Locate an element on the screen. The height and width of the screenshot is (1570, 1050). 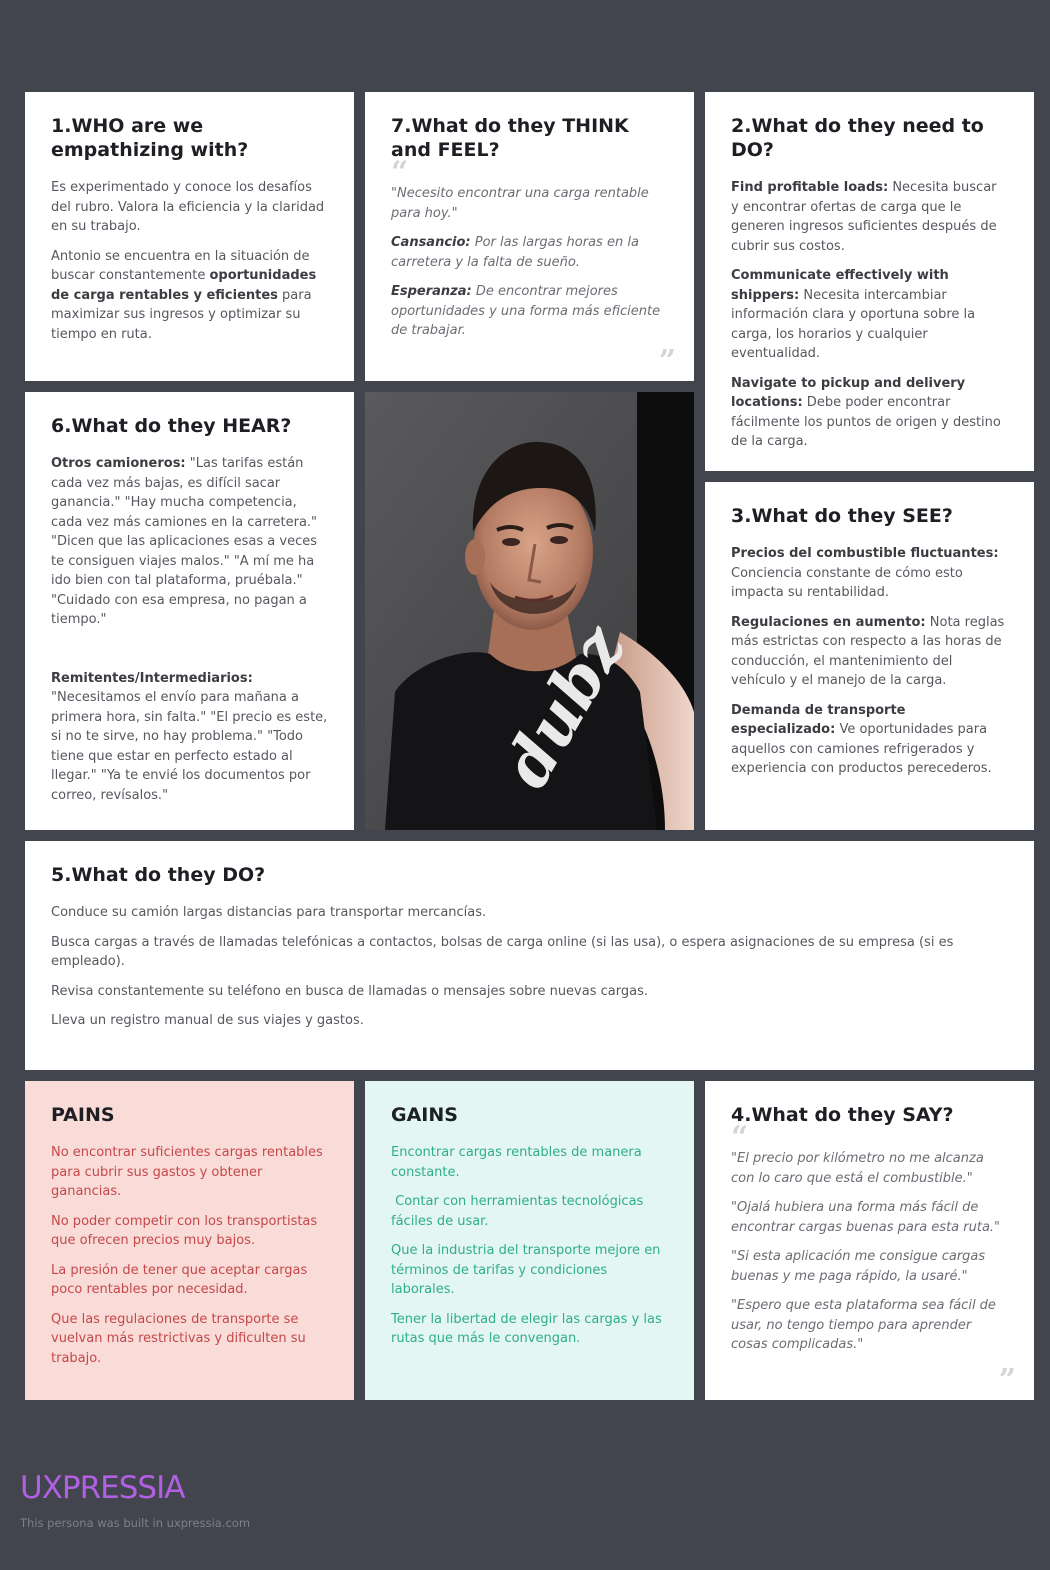
think-feel-title: 7.What do they THINK and FEEL? is located at coordinates (510, 138).